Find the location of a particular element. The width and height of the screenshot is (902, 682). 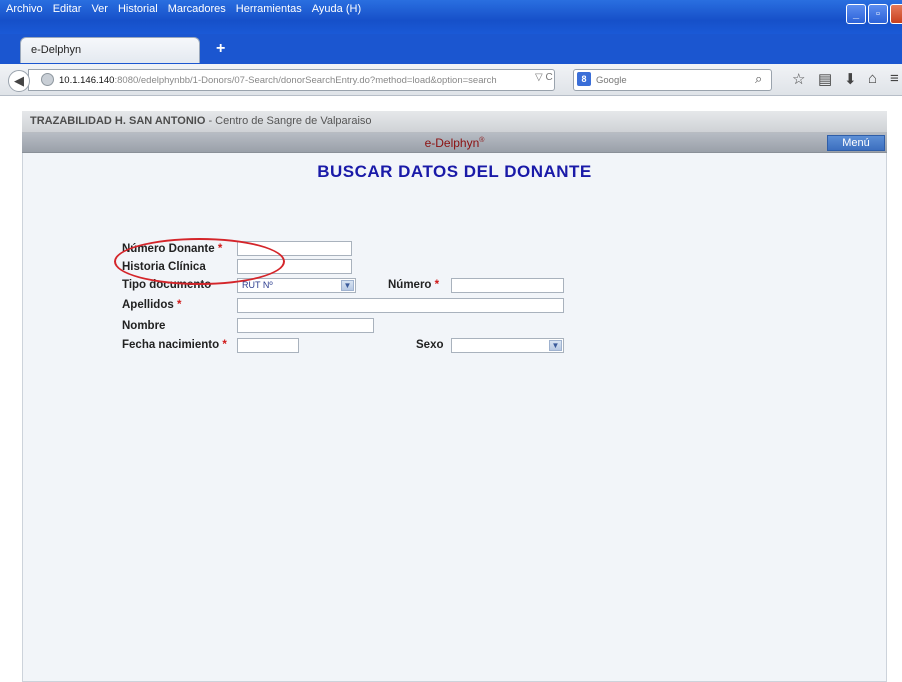

hamburger-menu-icon: ≡ is located at coordinates (894, 78).